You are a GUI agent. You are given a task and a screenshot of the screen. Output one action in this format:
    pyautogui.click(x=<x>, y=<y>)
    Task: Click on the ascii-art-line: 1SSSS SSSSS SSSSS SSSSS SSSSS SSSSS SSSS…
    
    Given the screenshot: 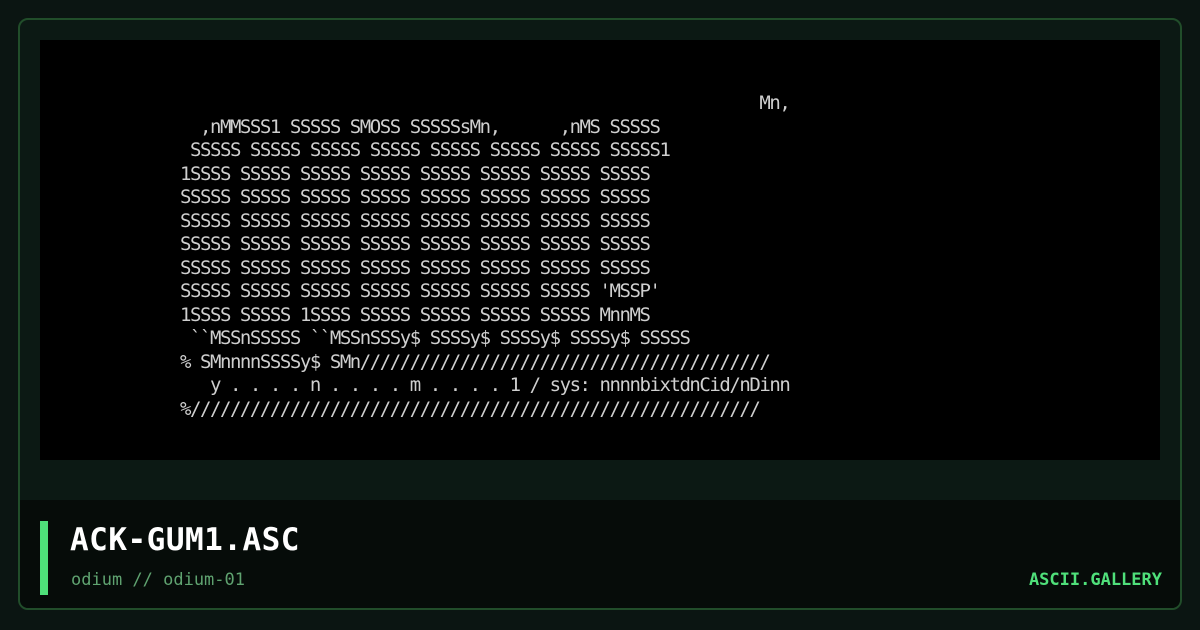 What is the action you would take?
    pyautogui.click(x=415, y=173)
    